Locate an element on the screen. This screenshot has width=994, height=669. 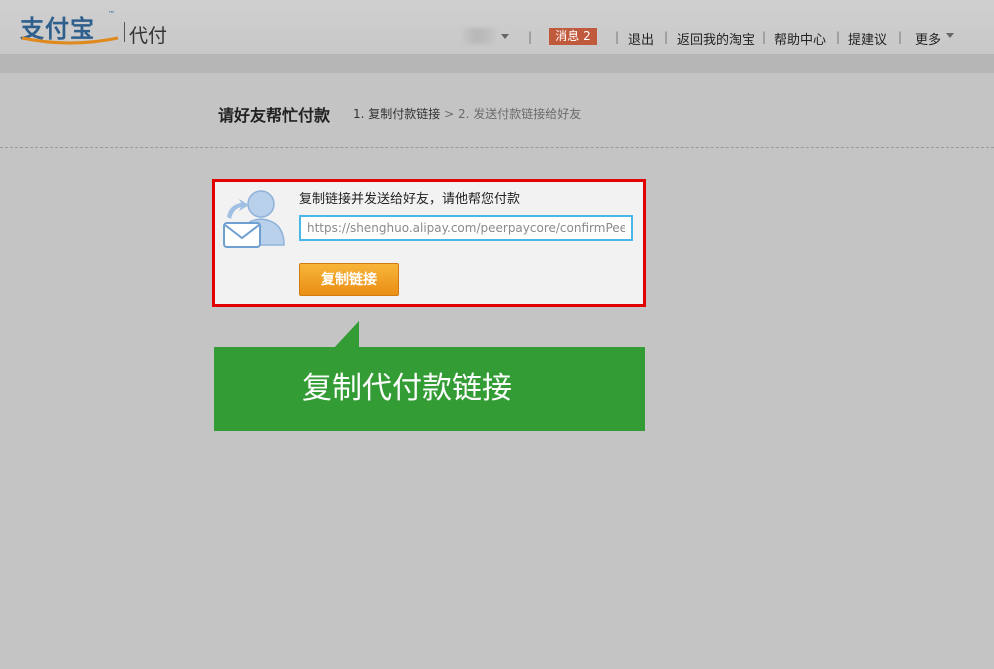
share-contact-envelope-icon is located at coordinates (254, 219).